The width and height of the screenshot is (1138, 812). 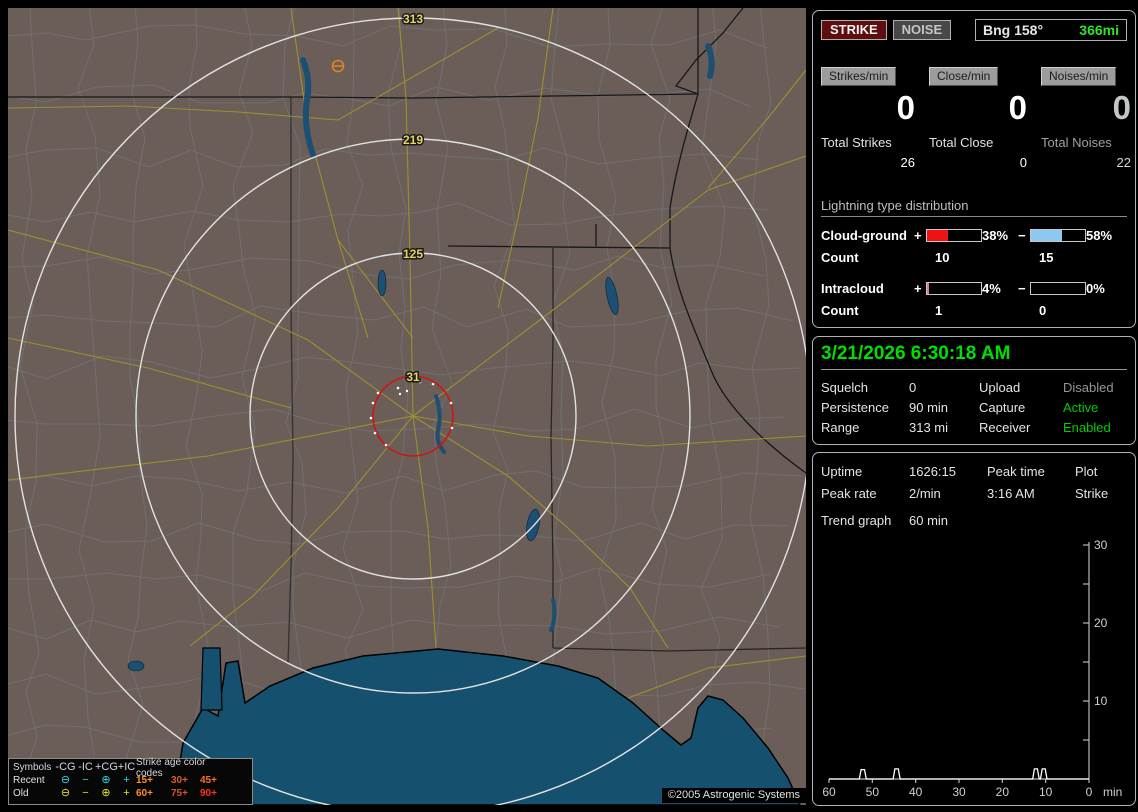 What do you see at coordinates (1046, 257) in the screenshot?
I see `cg-negative-count: 15` at bounding box center [1046, 257].